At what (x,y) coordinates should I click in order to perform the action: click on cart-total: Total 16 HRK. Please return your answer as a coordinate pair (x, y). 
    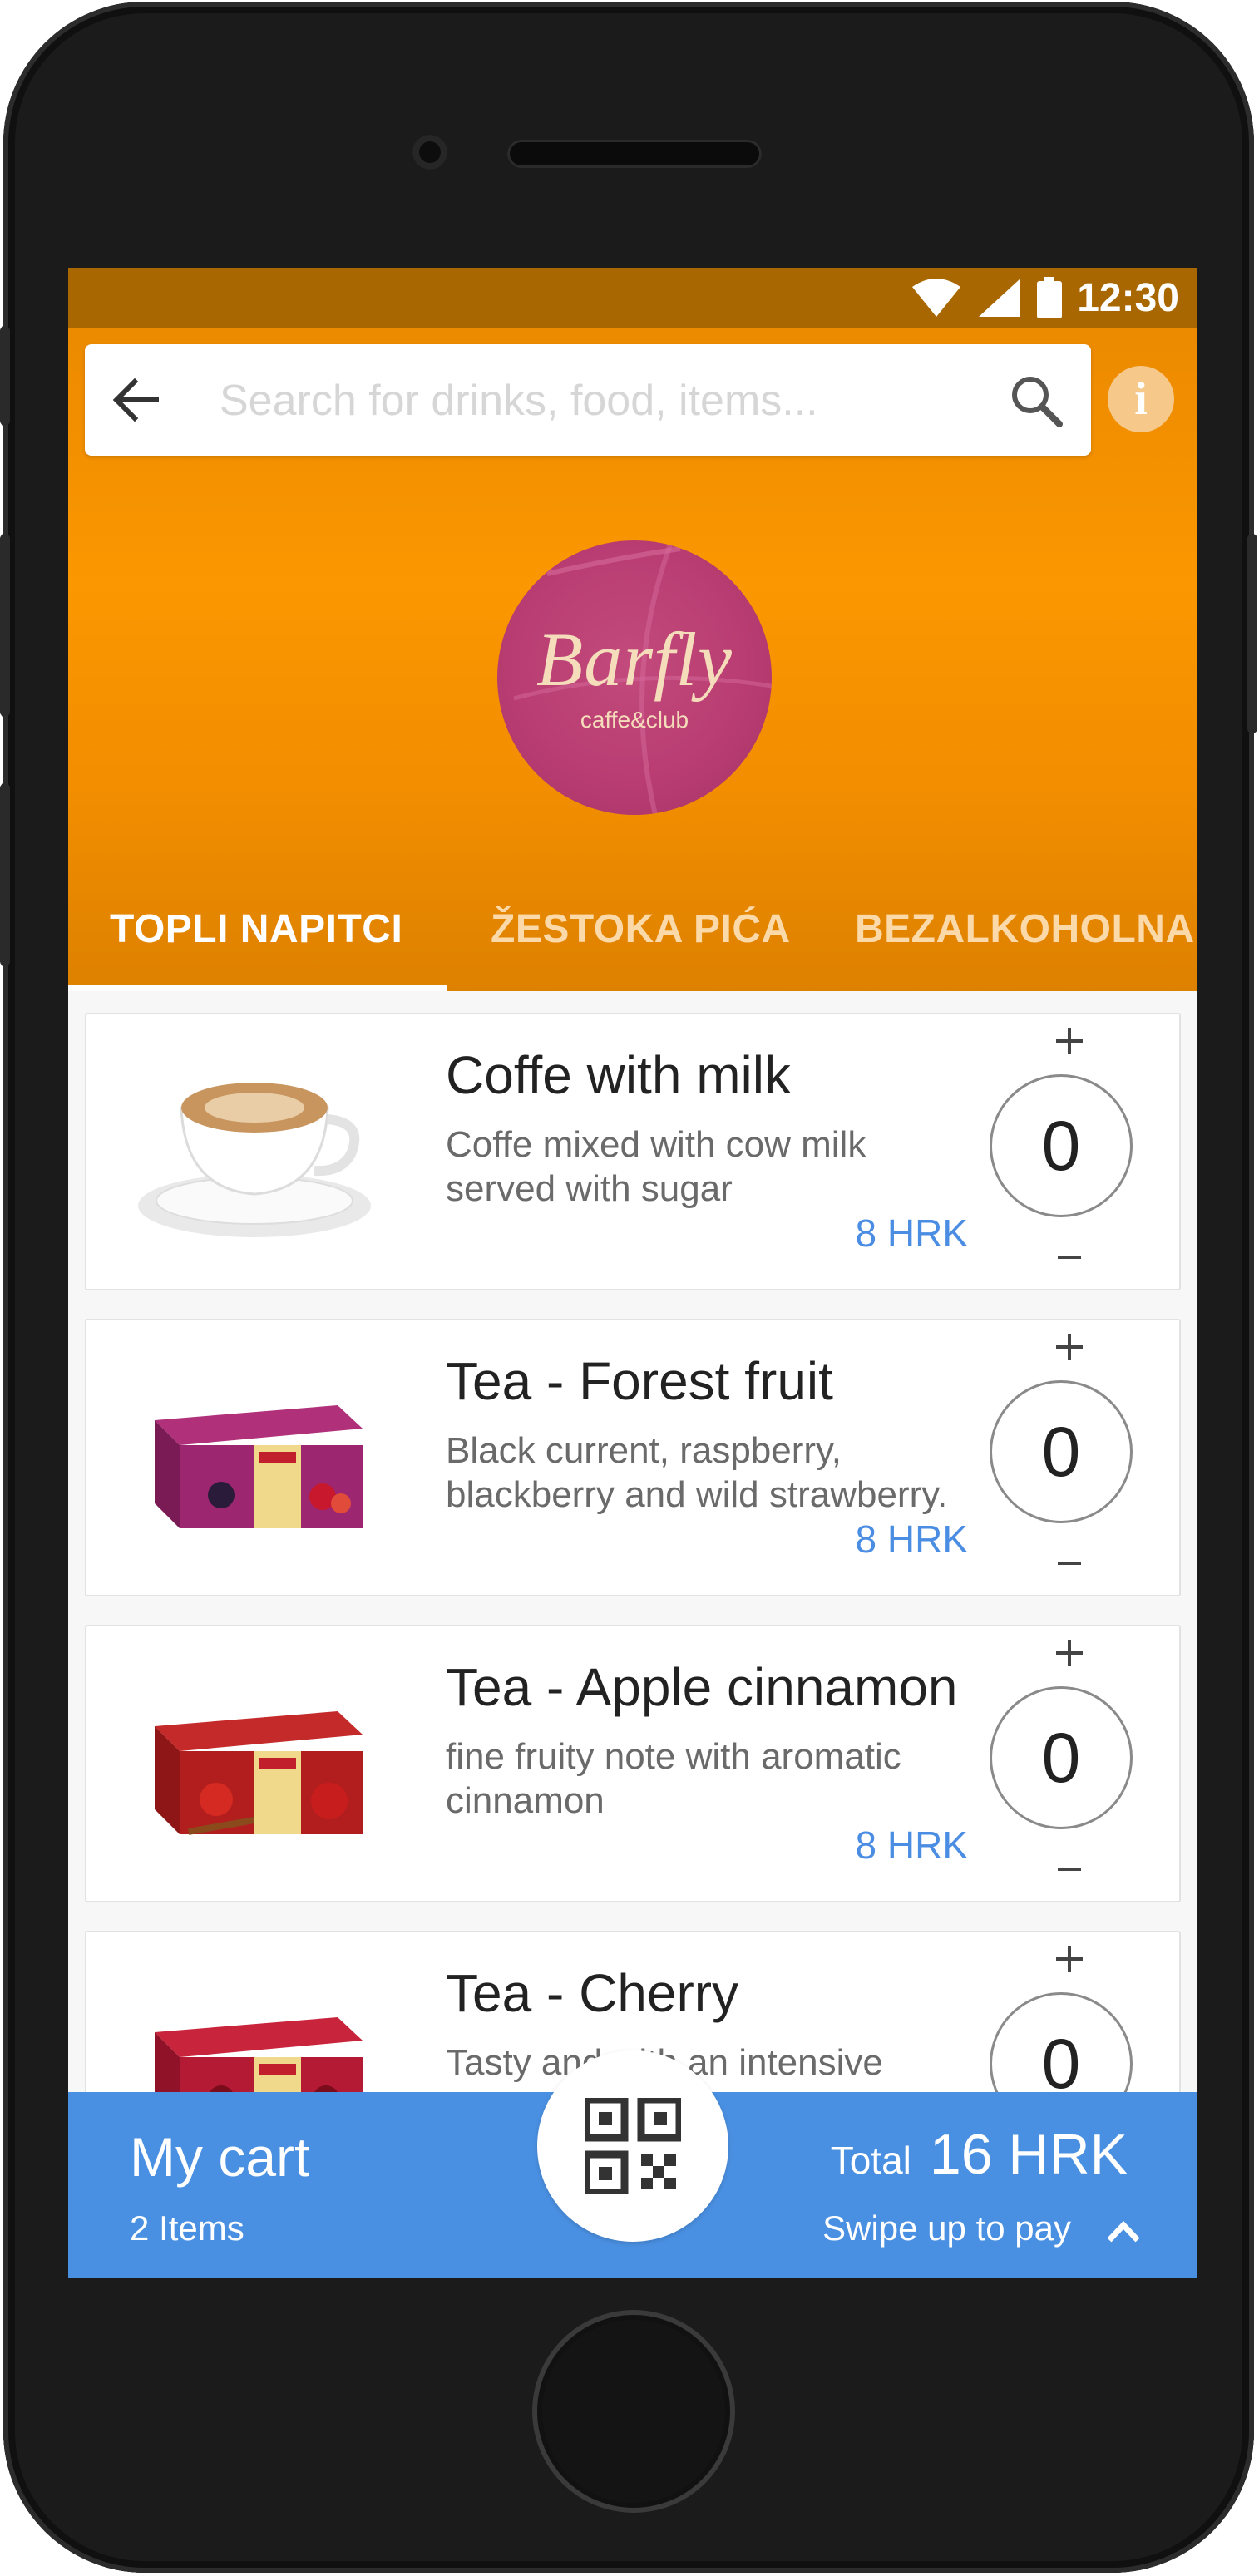
    Looking at the image, I should click on (979, 2154).